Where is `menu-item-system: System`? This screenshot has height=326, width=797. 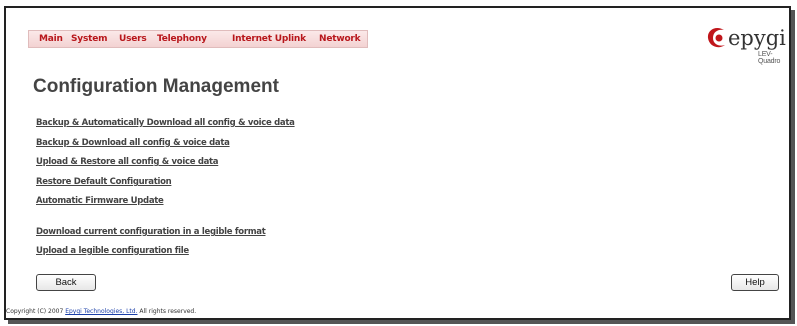
menu-item-system: System is located at coordinates (89, 39).